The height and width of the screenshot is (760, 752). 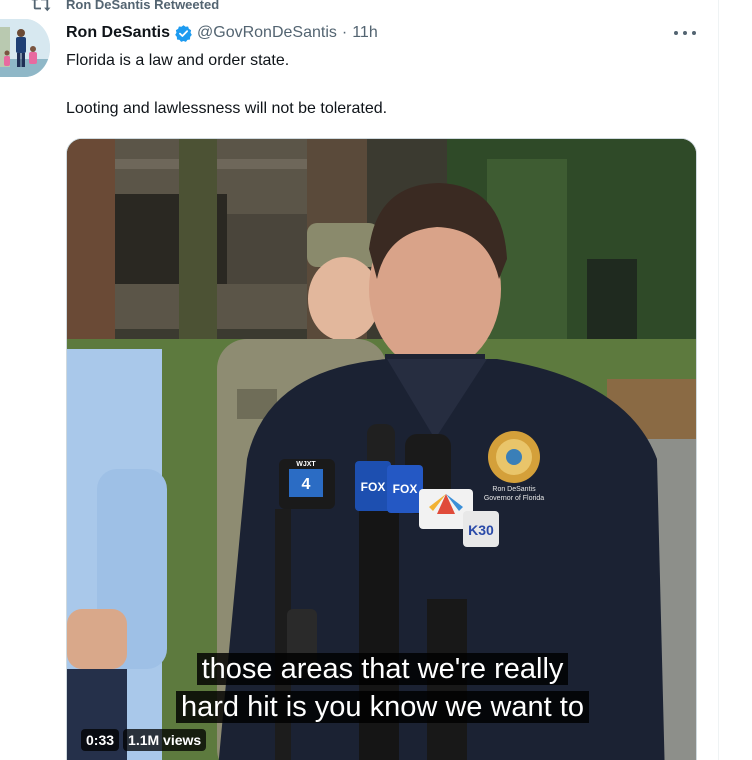 I want to click on seal-text: Ron DeSantis, so click(x=514, y=489).